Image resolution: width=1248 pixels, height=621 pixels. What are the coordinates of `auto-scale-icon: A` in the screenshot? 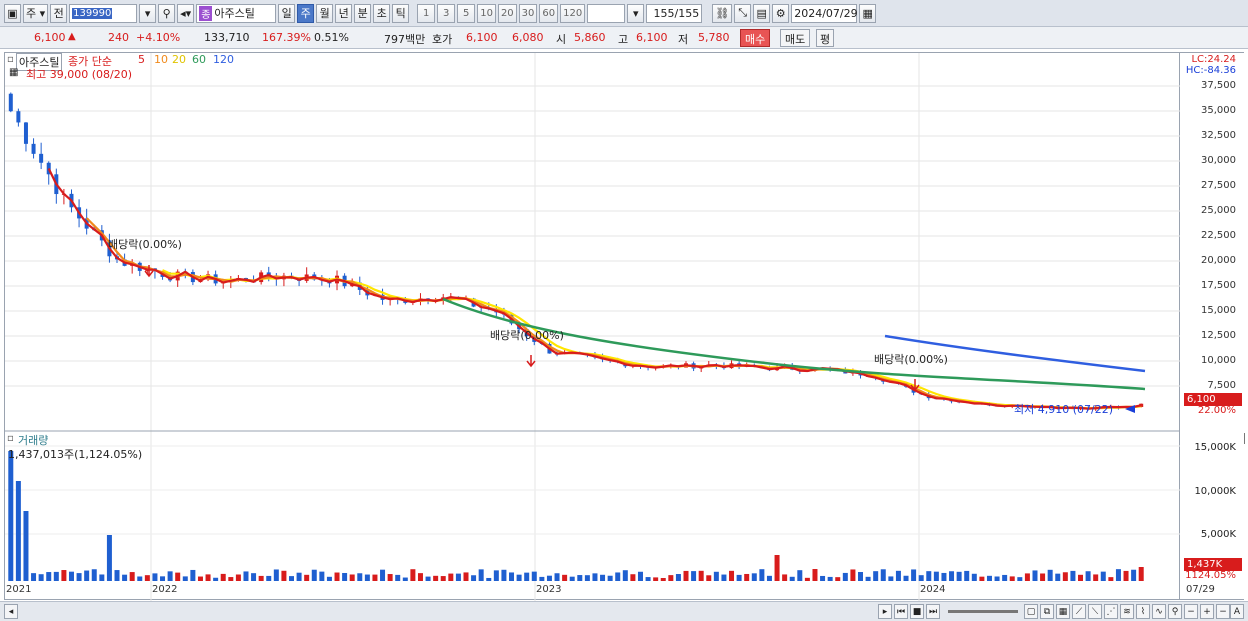 It's located at (1237, 611).